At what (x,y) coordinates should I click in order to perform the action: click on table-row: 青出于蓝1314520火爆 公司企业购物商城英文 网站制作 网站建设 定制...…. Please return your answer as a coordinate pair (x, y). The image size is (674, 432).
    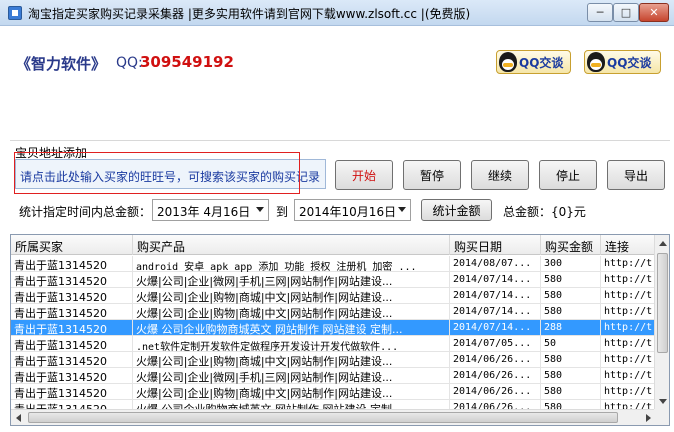
    Looking at the image, I should click on (333, 328).